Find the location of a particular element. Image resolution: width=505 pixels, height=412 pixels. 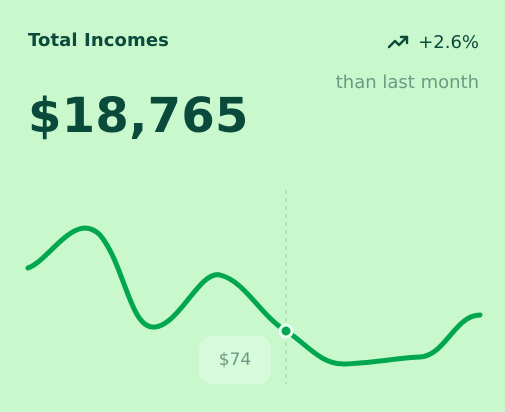

comparison-label: than last month is located at coordinates (407, 82).